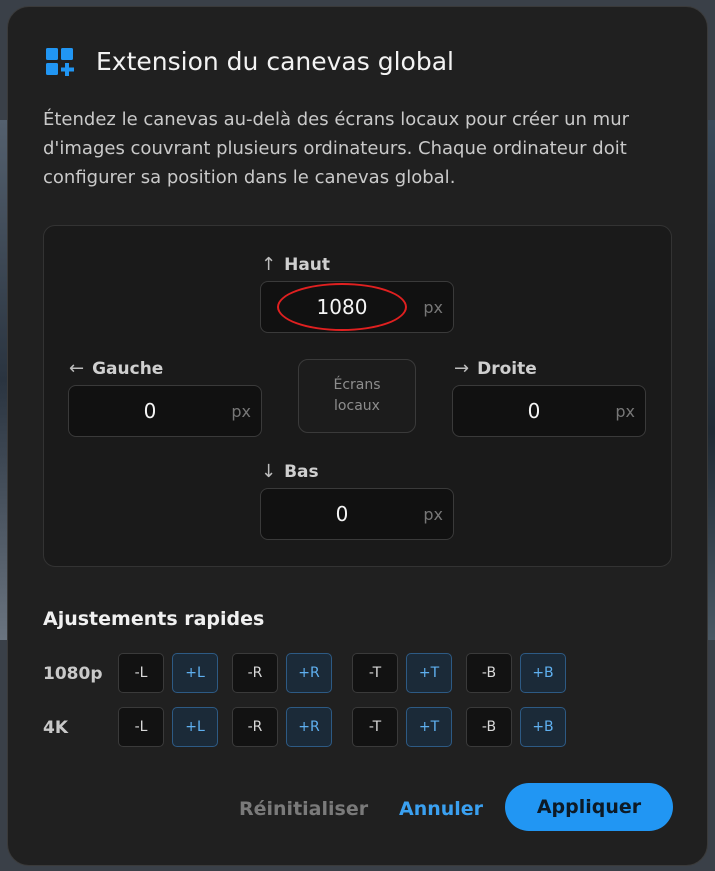  I want to click on quick-4k-plus-left-button: +L, so click(195, 727).